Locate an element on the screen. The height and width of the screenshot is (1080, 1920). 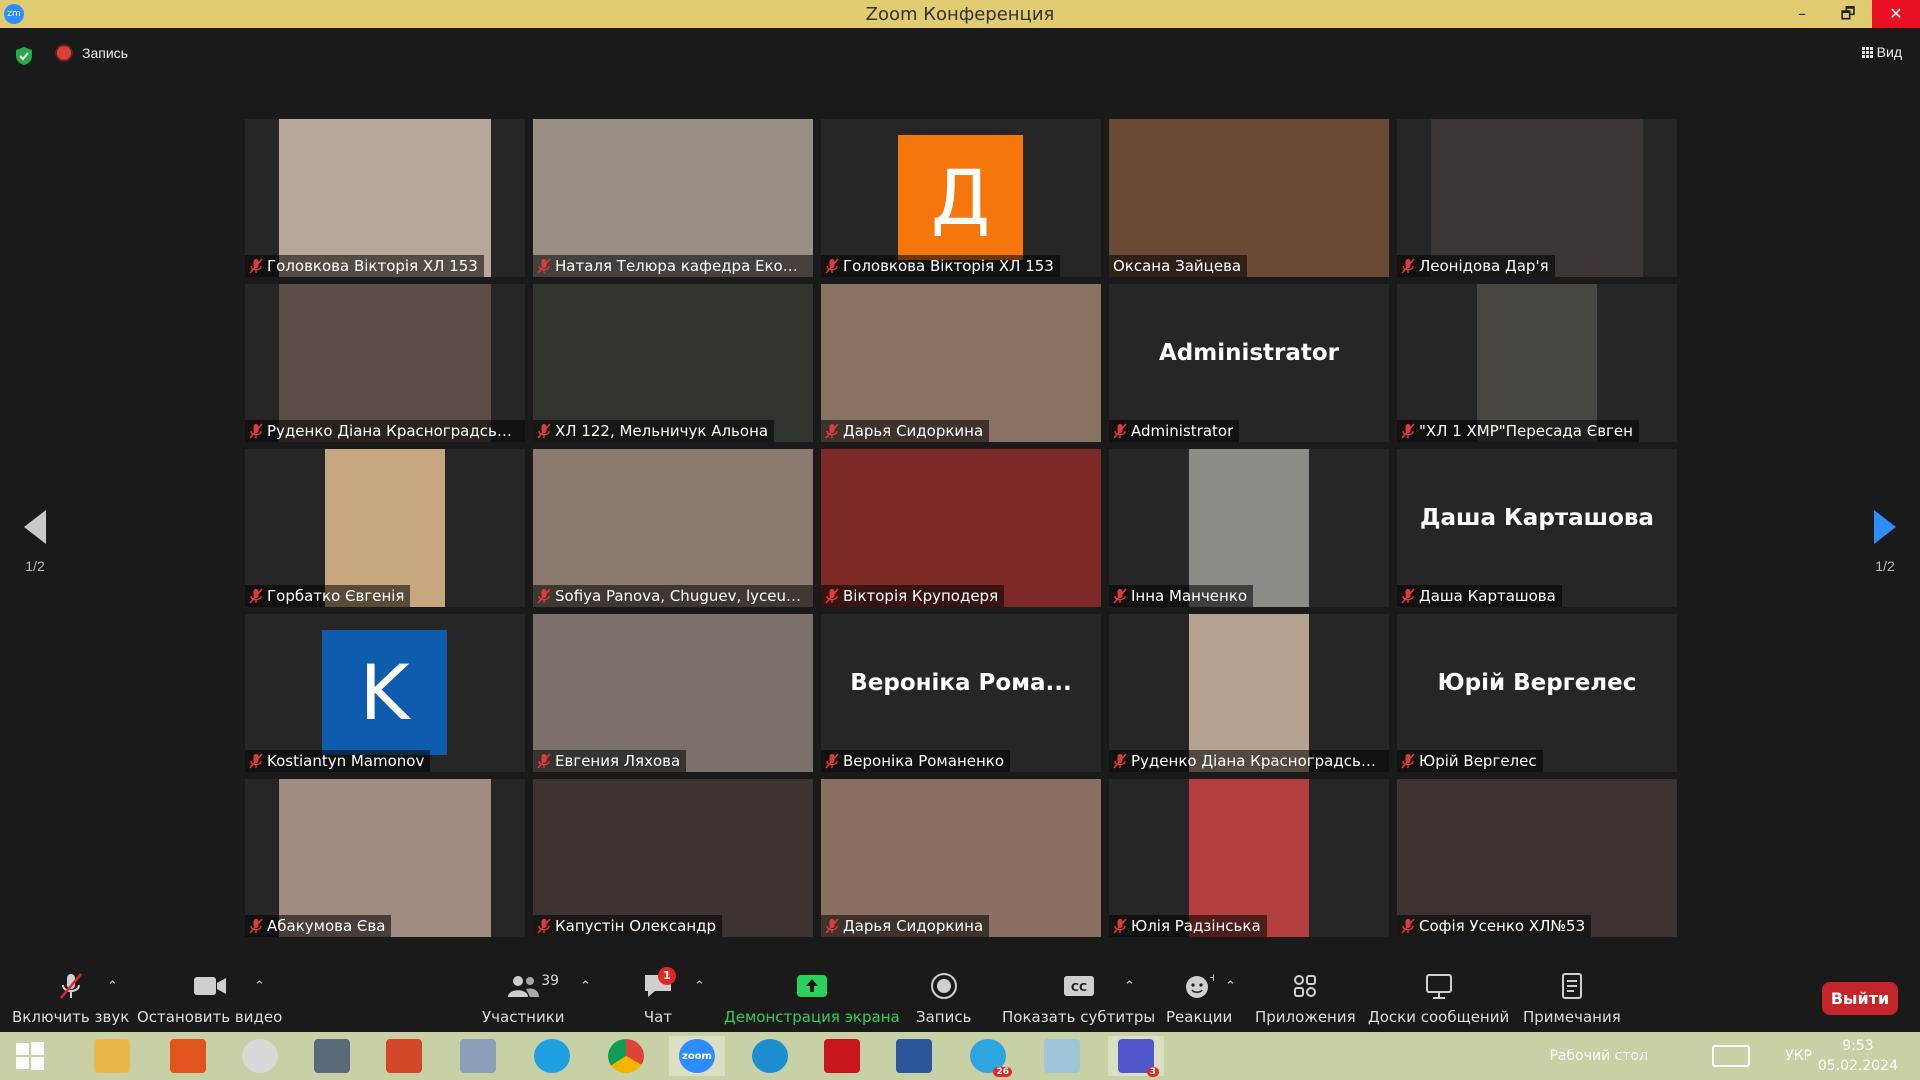
participant-name: Софія Усенко ХЛ№53 is located at coordinates (1502, 926).